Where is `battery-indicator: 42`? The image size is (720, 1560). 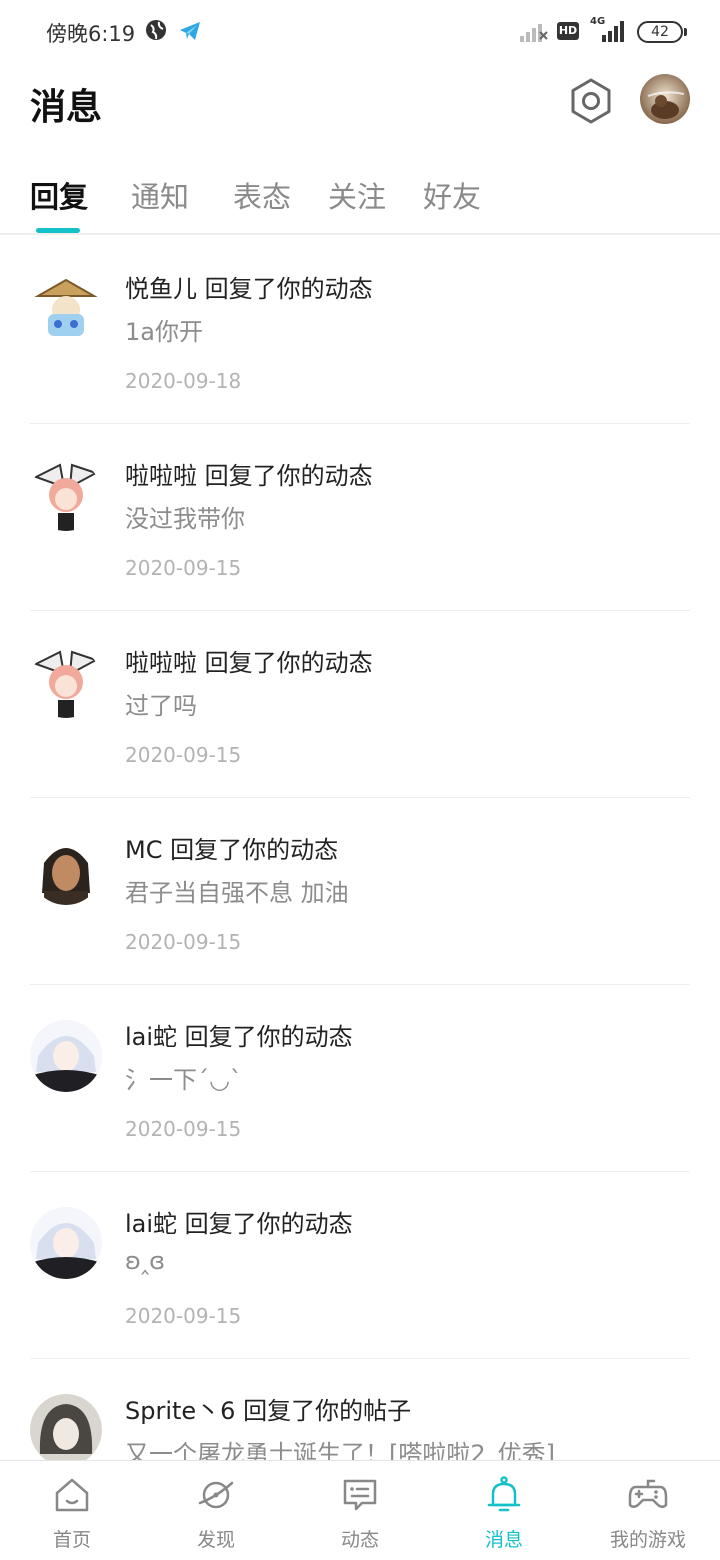
battery-indicator: 42 is located at coordinates (662, 32).